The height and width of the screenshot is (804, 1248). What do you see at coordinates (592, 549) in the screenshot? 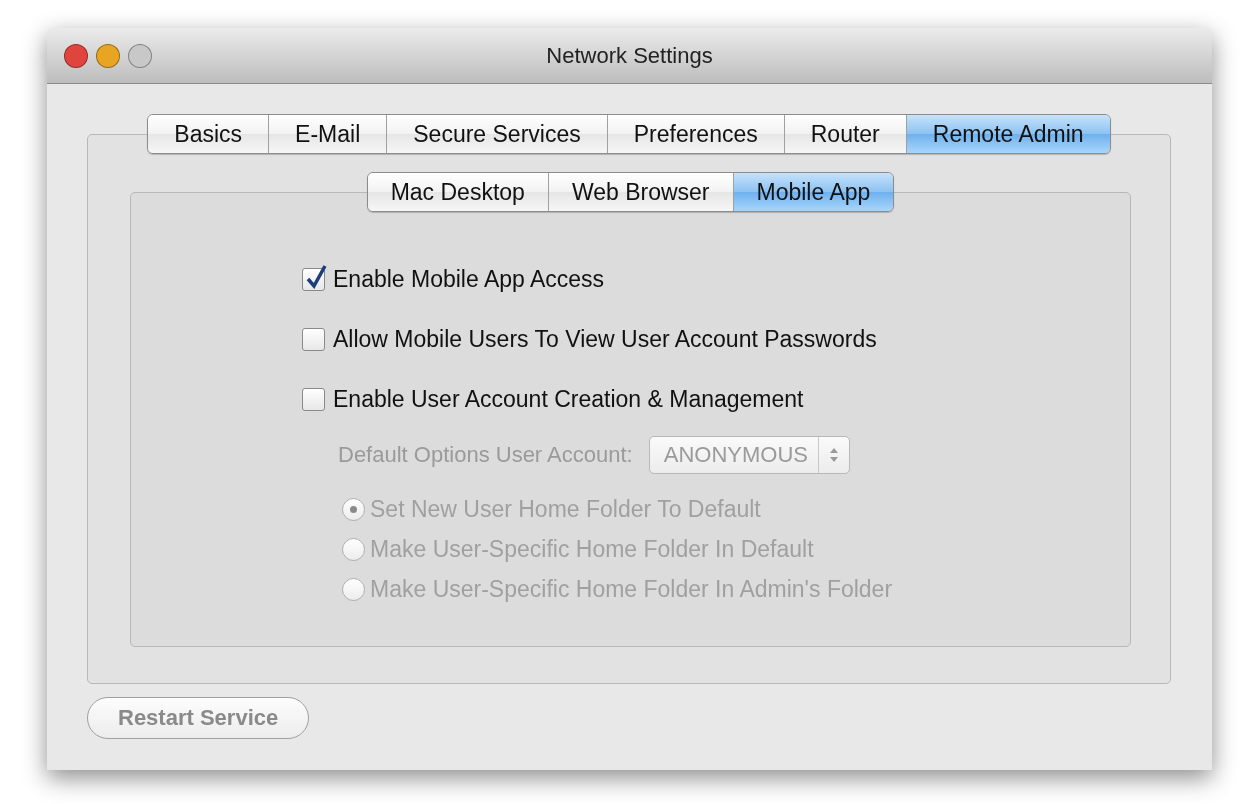
I see `radio-label: Make User-Specific Home Folder In Default` at bounding box center [592, 549].